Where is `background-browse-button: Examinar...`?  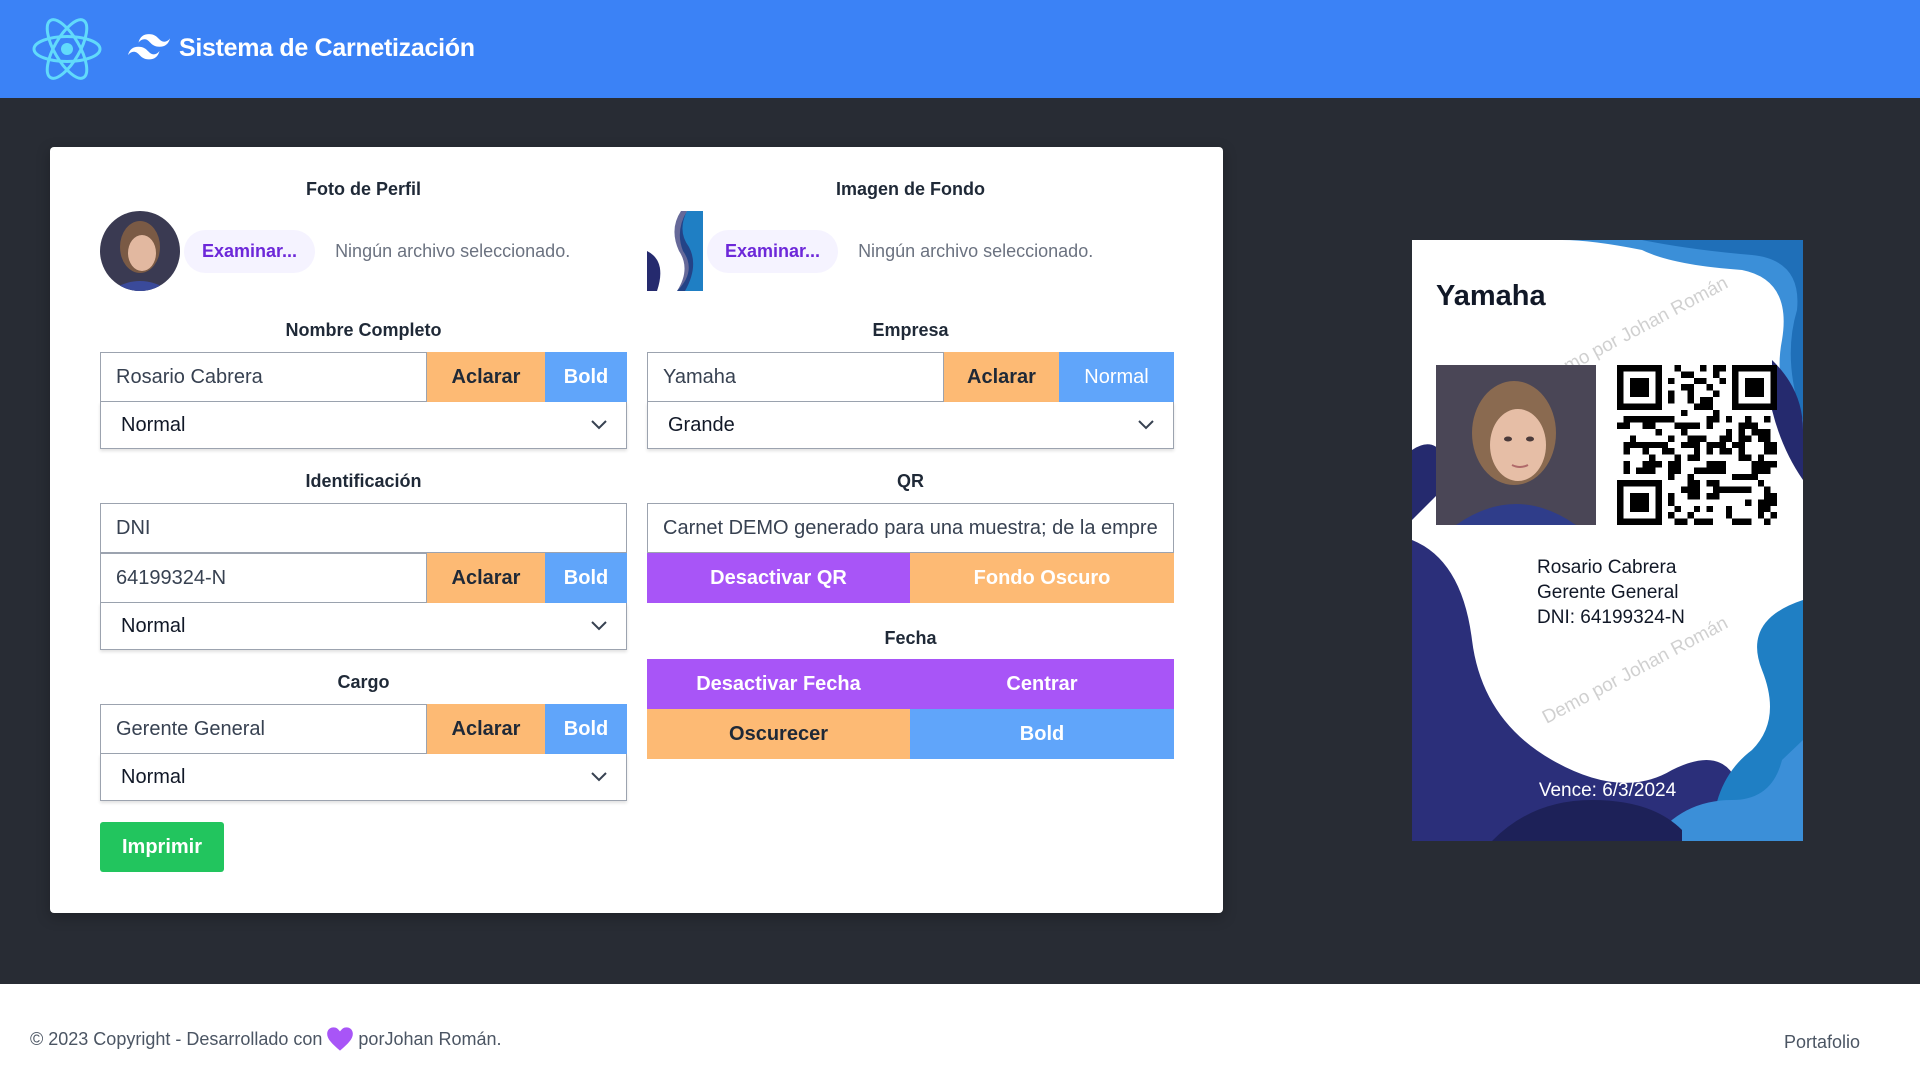 background-browse-button: Examinar... is located at coordinates (773, 251).